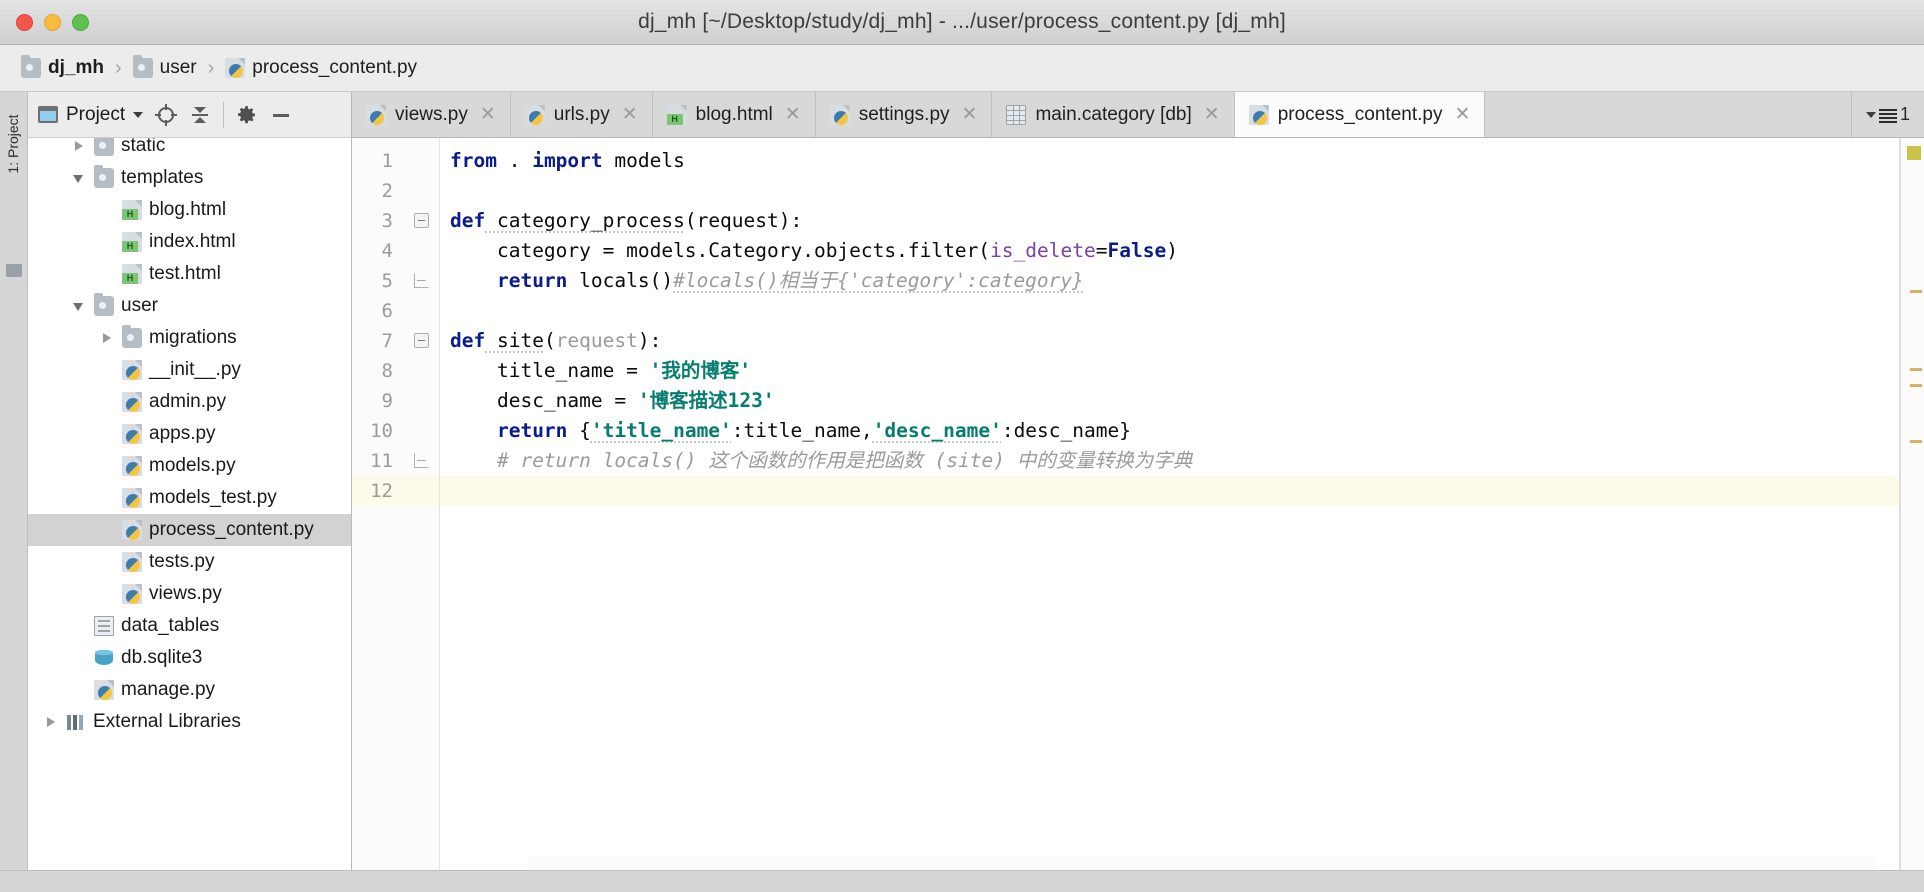 Image resolution: width=1924 pixels, height=892 pixels. What do you see at coordinates (62, 67) in the screenshot?
I see `breadcrumb-item-project: dj_mh` at bounding box center [62, 67].